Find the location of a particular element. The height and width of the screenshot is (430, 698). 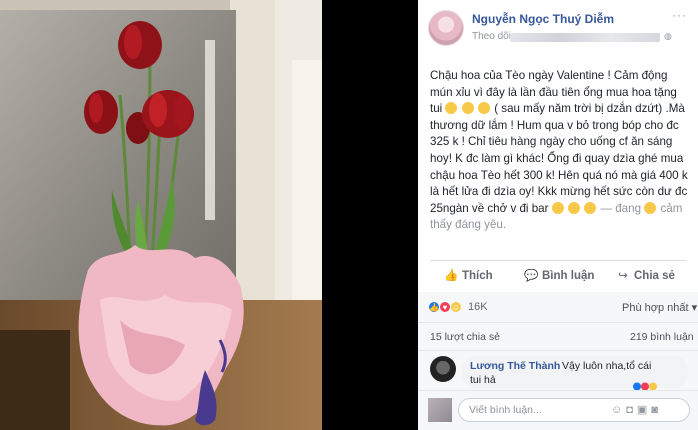

more-icon: ··· is located at coordinates (679, 15).